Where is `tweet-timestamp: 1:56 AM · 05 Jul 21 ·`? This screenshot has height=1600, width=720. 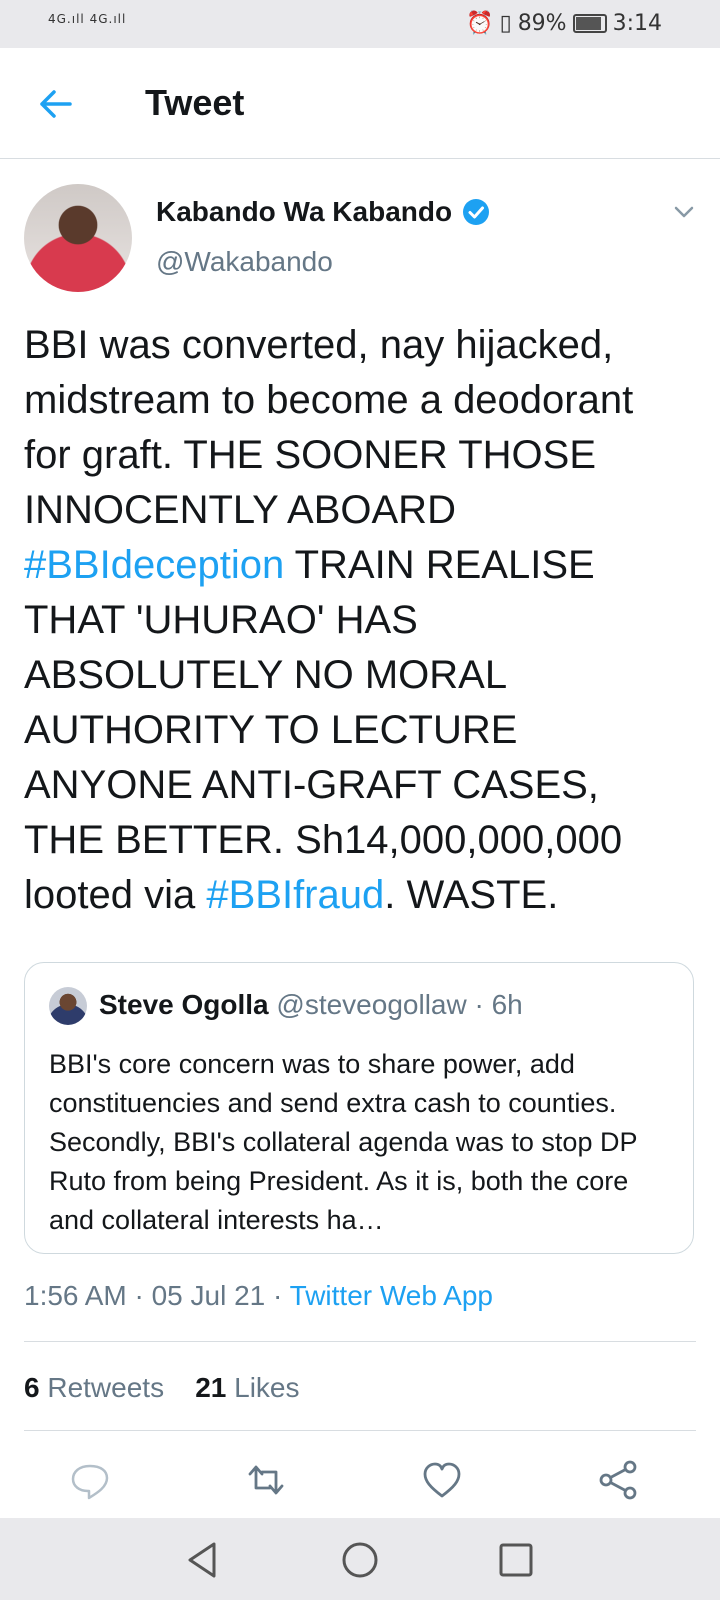 tweet-timestamp: 1:56 AM · 05 Jul 21 · is located at coordinates (157, 1295).